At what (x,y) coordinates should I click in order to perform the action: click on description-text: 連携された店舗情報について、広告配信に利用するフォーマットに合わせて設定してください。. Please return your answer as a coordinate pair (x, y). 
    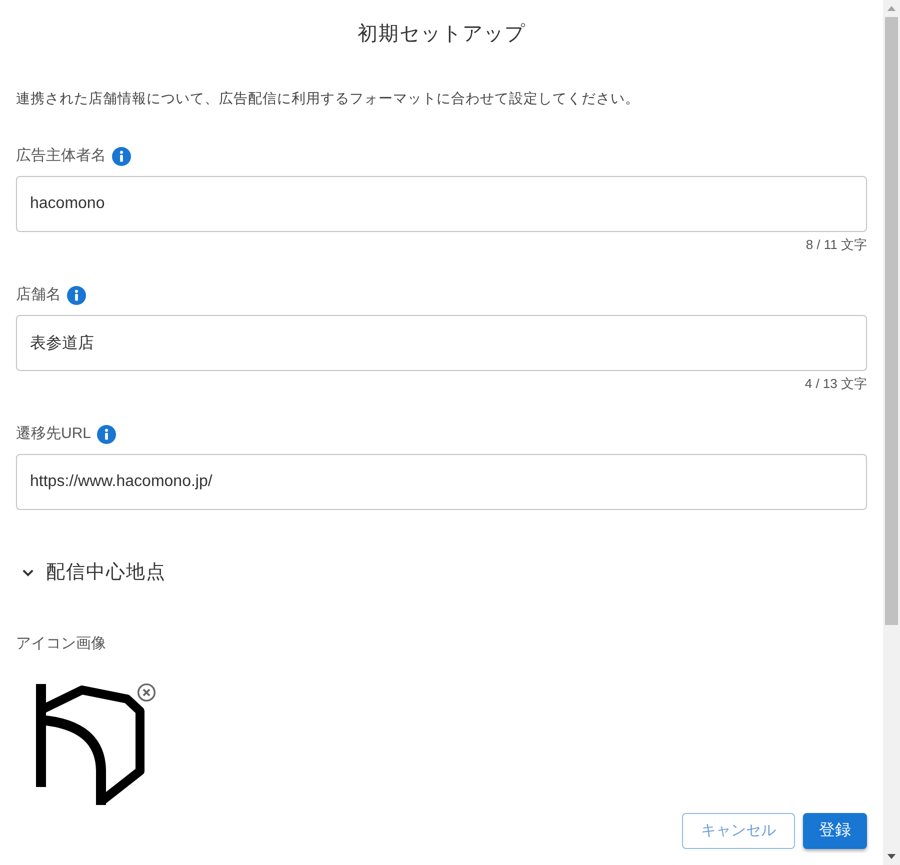
    Looking at the image, I should click on (328, 98).